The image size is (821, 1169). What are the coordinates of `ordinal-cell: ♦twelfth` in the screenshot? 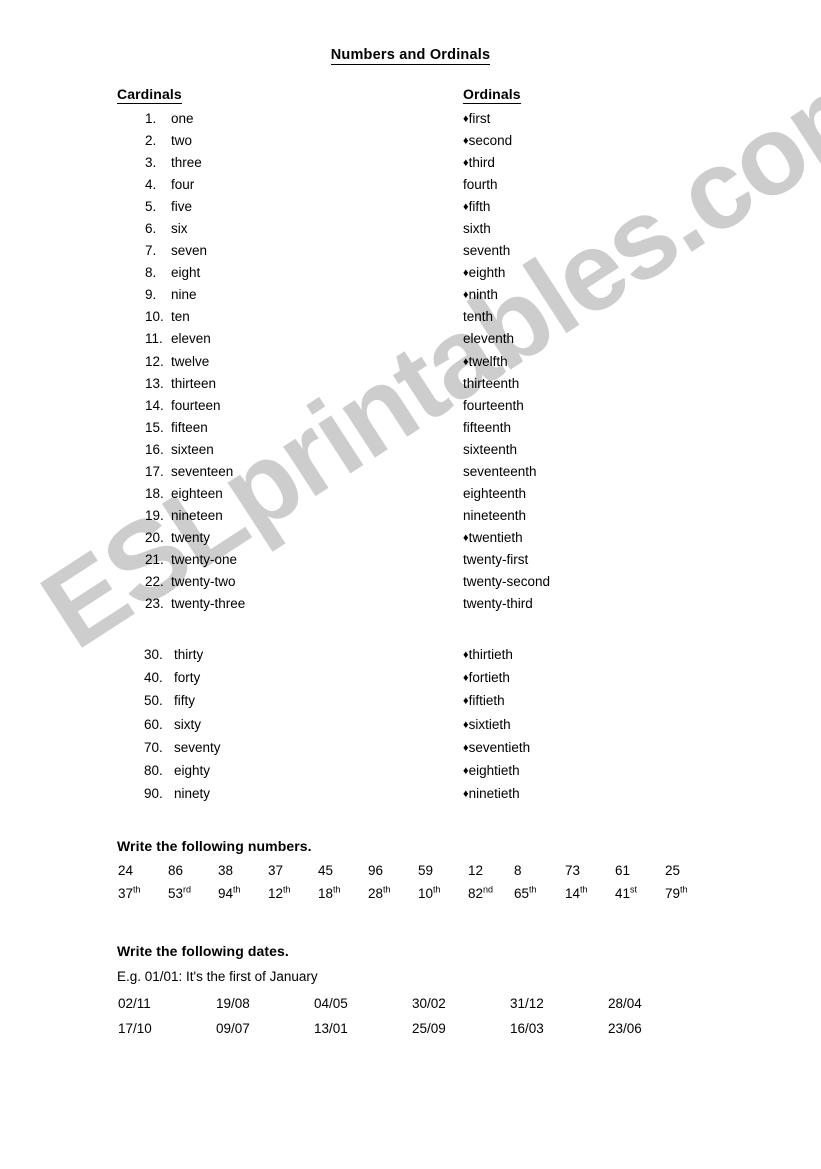 It's located at (485, 362).